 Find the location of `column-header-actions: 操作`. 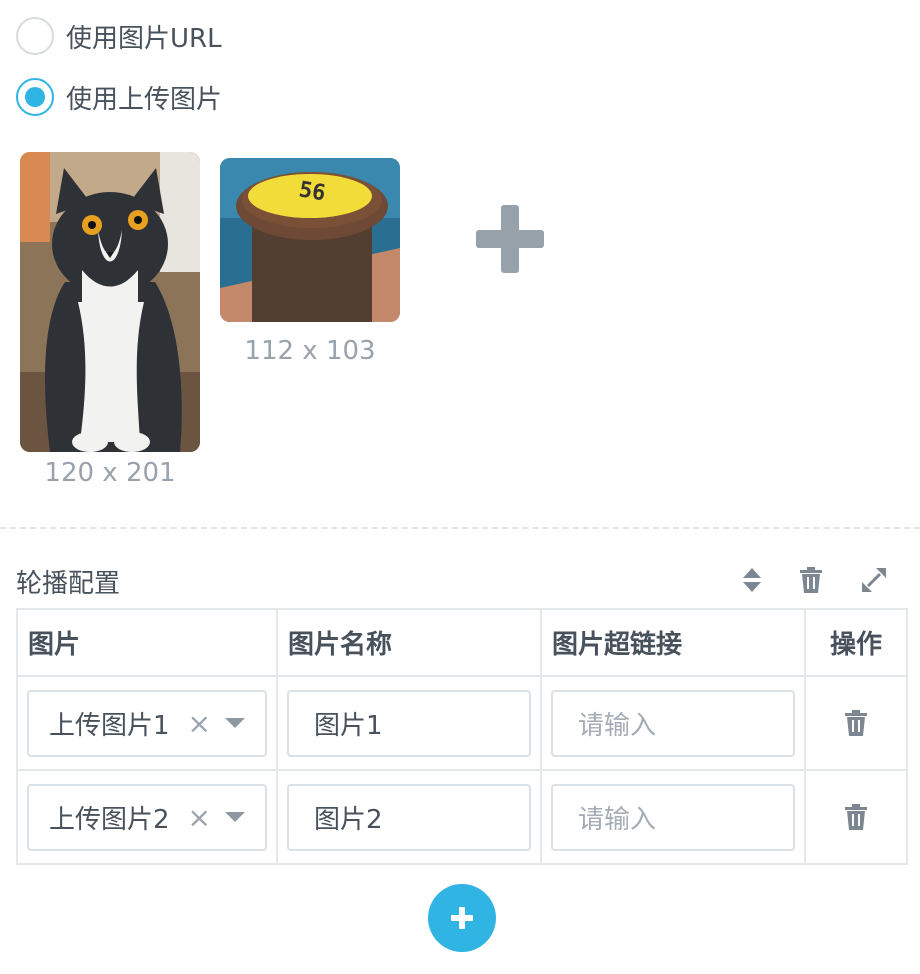

column-header-actions: 操作 is located at coordinates (856, 642).